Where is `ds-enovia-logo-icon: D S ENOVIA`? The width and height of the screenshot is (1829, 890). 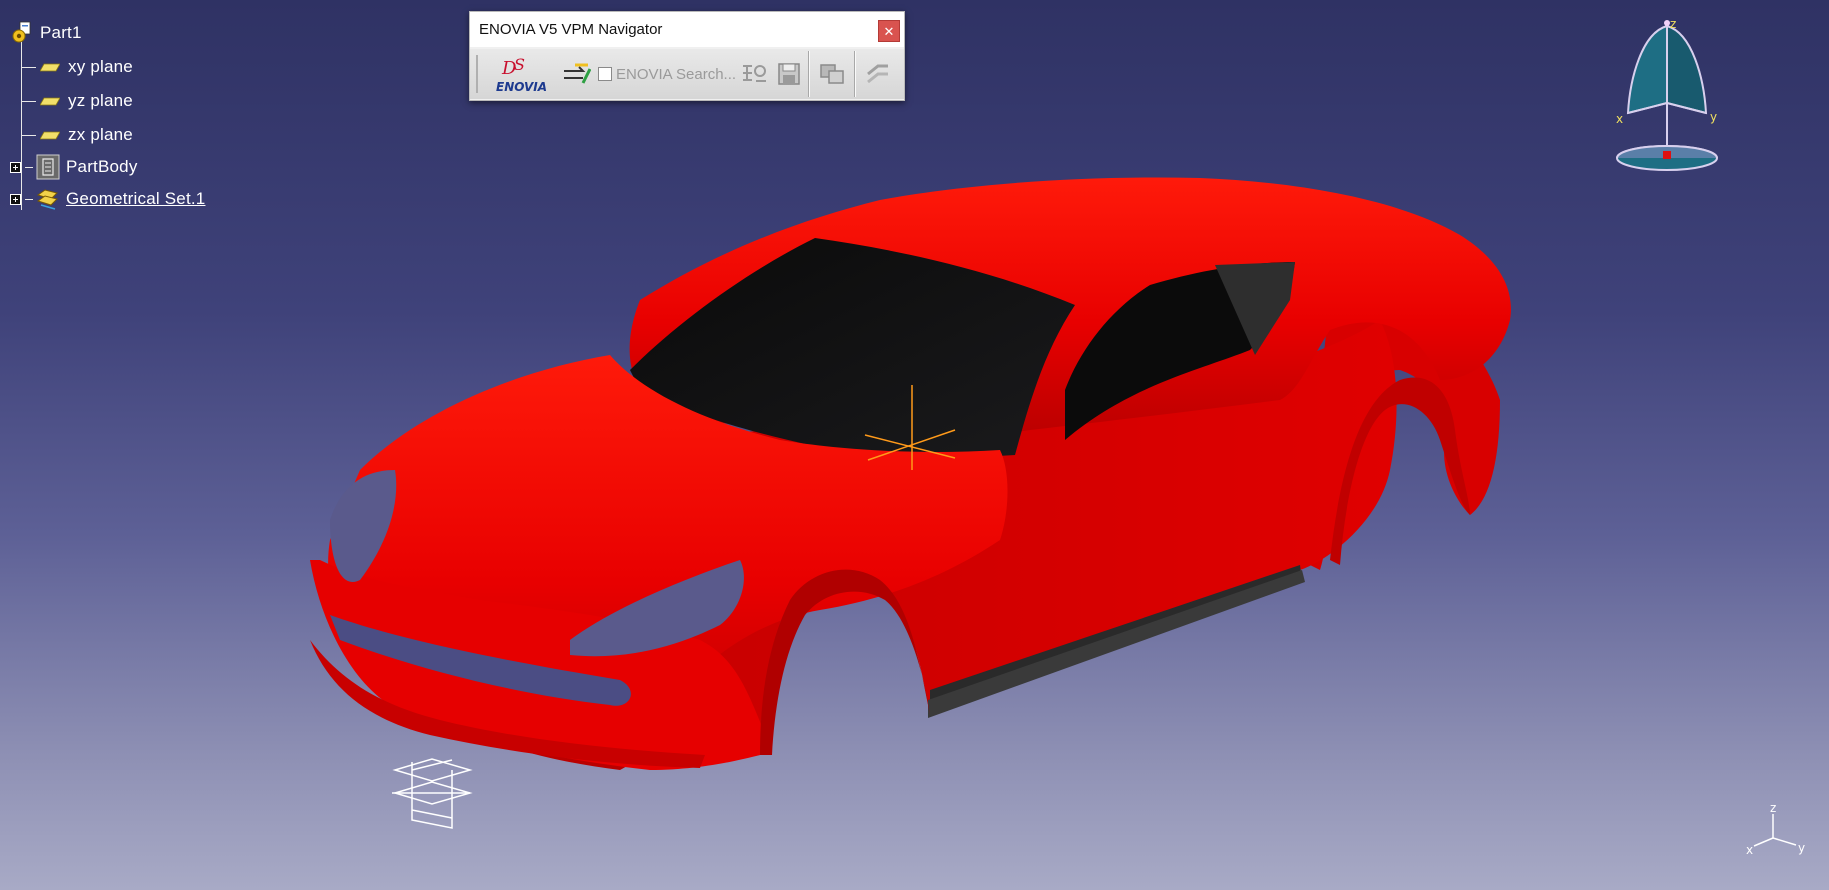 ds-enovia-logo-icon: D S ENOVIA is located at coordinates (523, 74).